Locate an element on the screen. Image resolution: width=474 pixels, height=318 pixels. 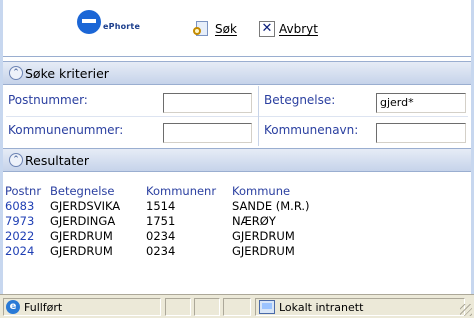
search-criteria-header: ⌃ Søke kriterier is located at coordinates (237, 73).